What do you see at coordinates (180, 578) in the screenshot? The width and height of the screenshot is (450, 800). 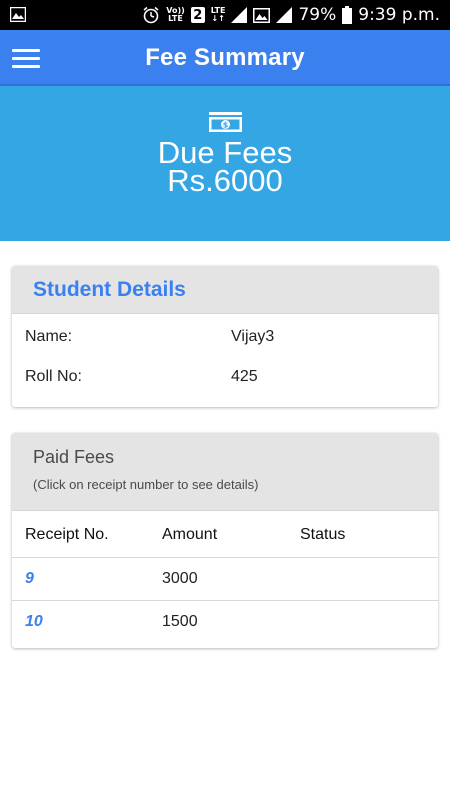 I see `amount-cell: 3000` at bounding box center [180, 578].